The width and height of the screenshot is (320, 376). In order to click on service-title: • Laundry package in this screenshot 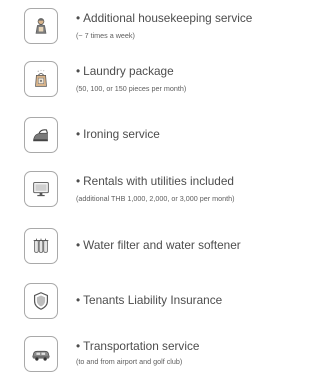, I will do `click(184, 71)`.